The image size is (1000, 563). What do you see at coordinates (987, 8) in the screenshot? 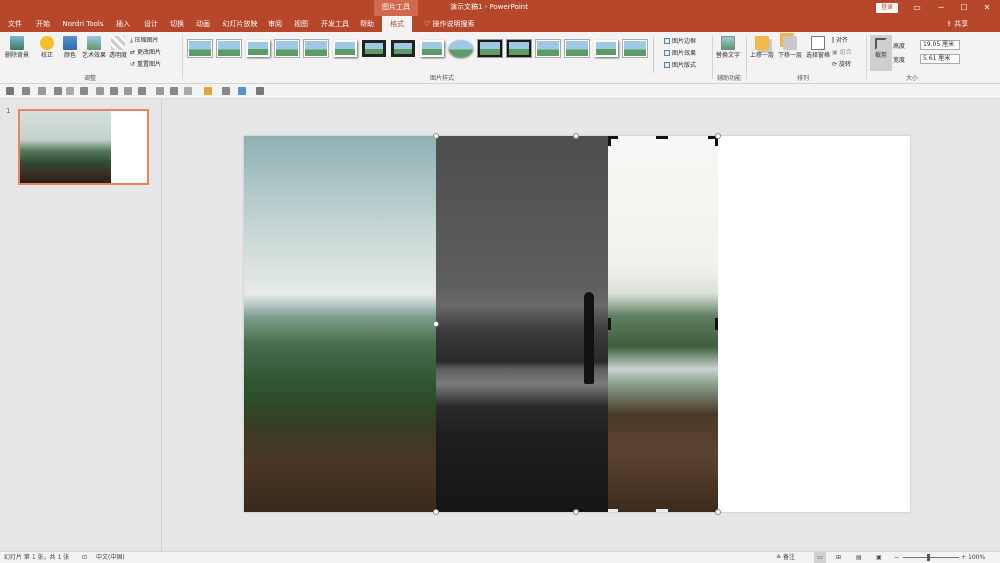
I see `close-button: ✕` at bounding box center [987, 8].